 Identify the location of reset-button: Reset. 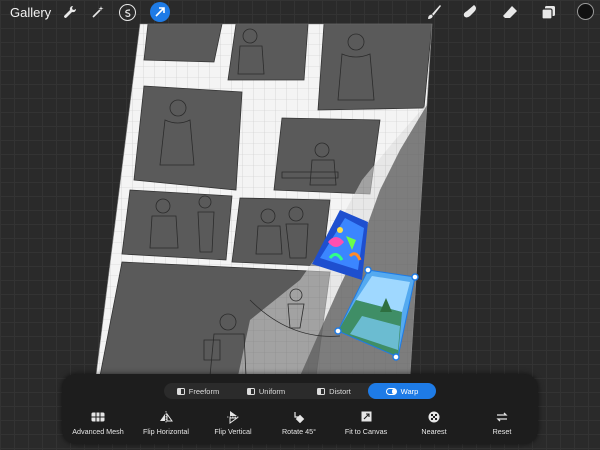
(502, 423).